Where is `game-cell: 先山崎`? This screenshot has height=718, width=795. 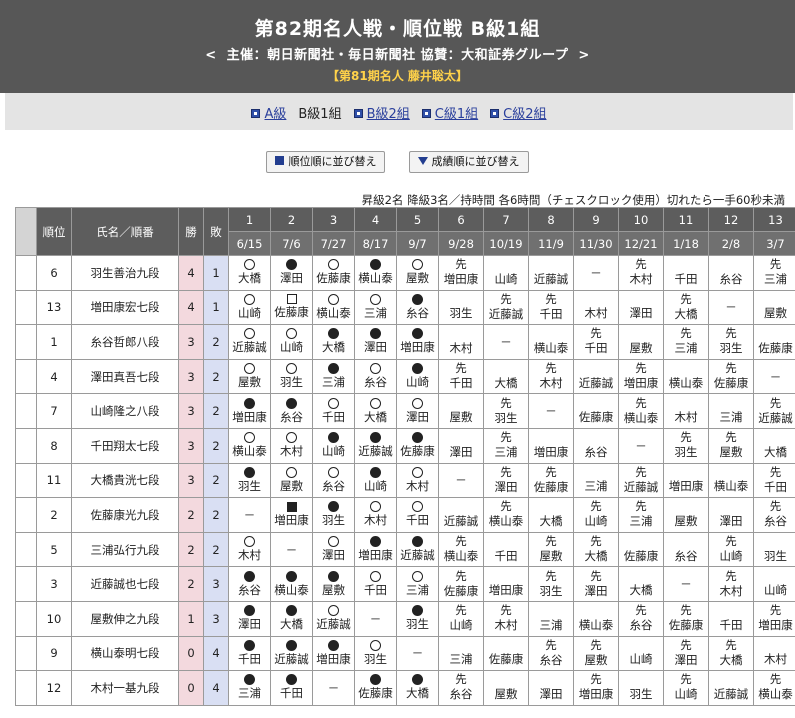
game-cell: 先山崎 is located at coordinates (731, 549).